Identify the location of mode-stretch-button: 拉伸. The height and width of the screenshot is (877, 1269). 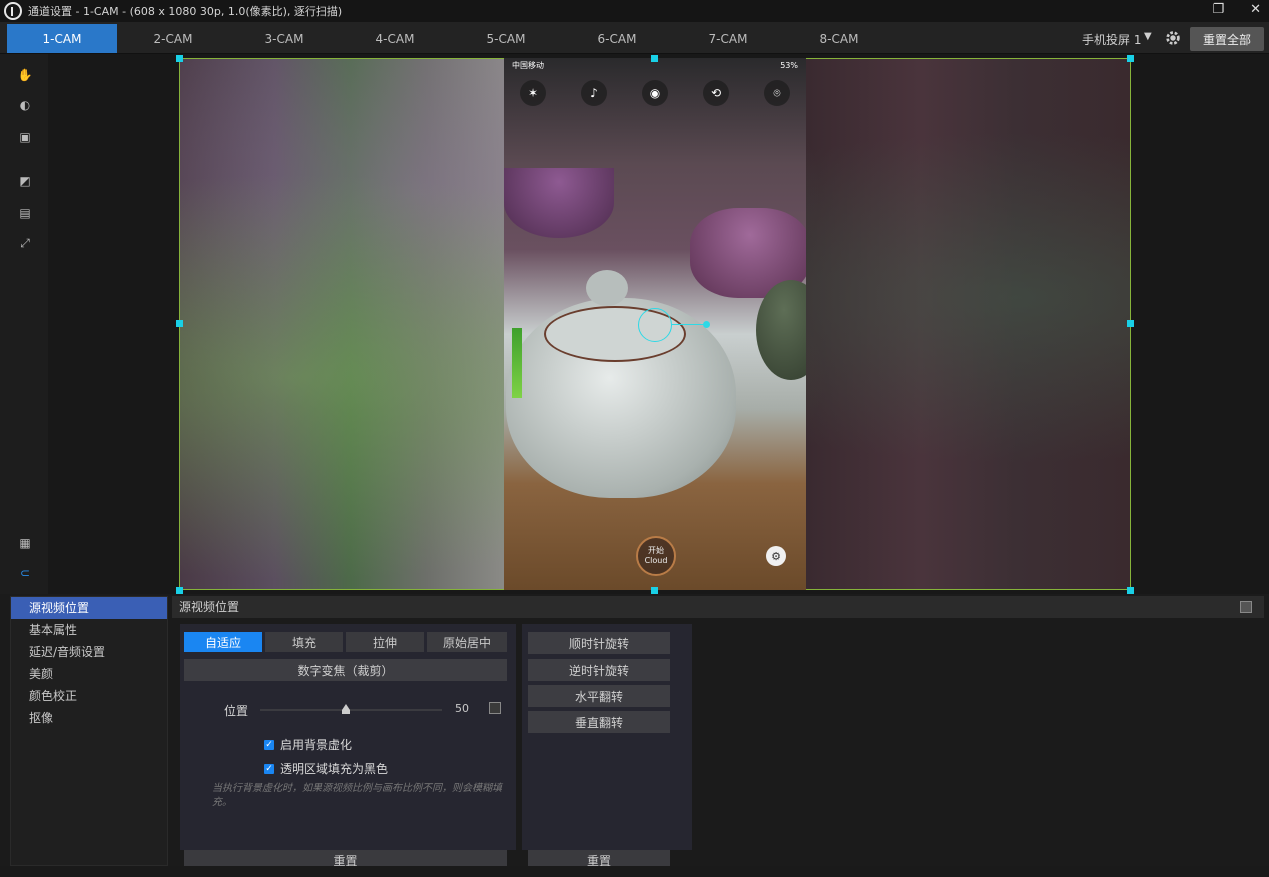
(385, 642).